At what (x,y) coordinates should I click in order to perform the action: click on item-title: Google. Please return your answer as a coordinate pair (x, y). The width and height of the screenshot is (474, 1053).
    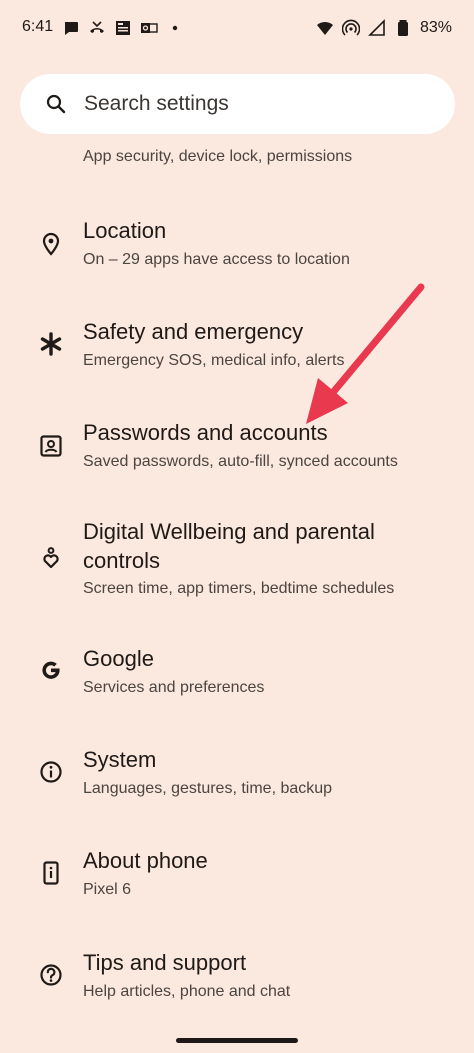
    Looking at the image, I should click on (118, 658).